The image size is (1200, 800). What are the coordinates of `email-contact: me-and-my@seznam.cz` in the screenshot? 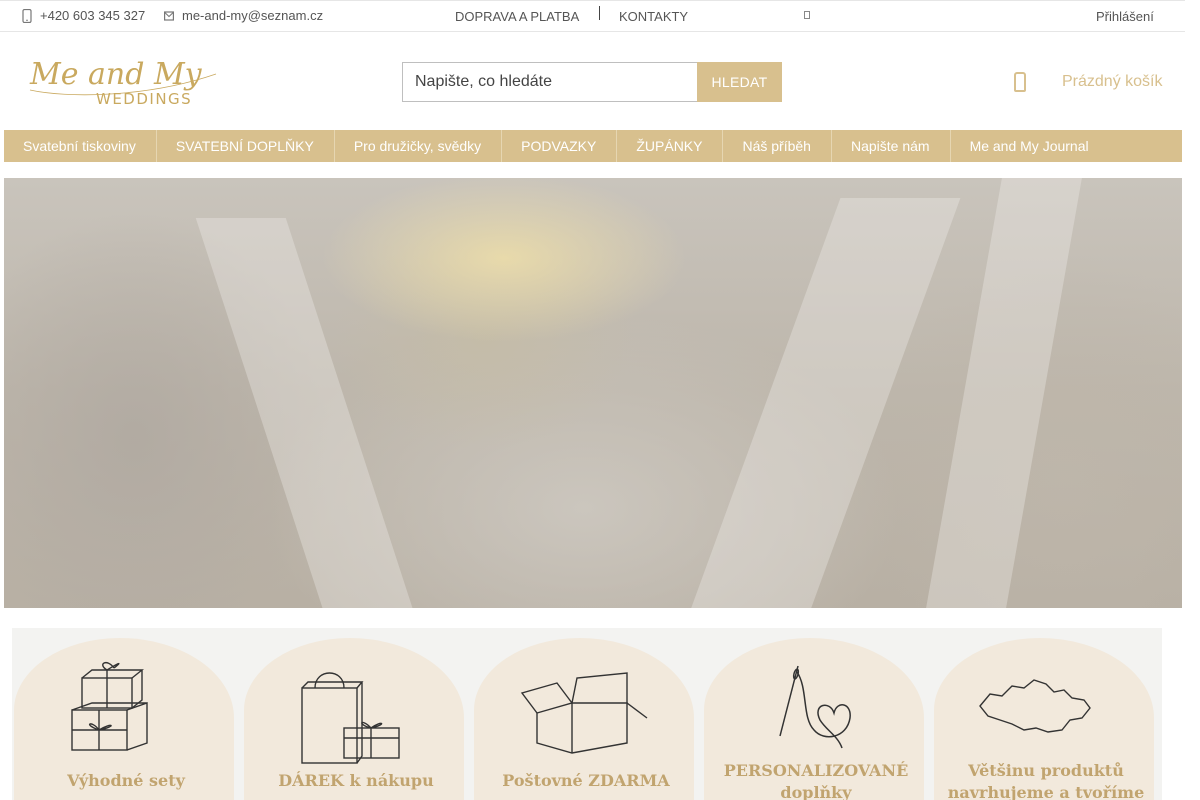 It's located at (243, 15).